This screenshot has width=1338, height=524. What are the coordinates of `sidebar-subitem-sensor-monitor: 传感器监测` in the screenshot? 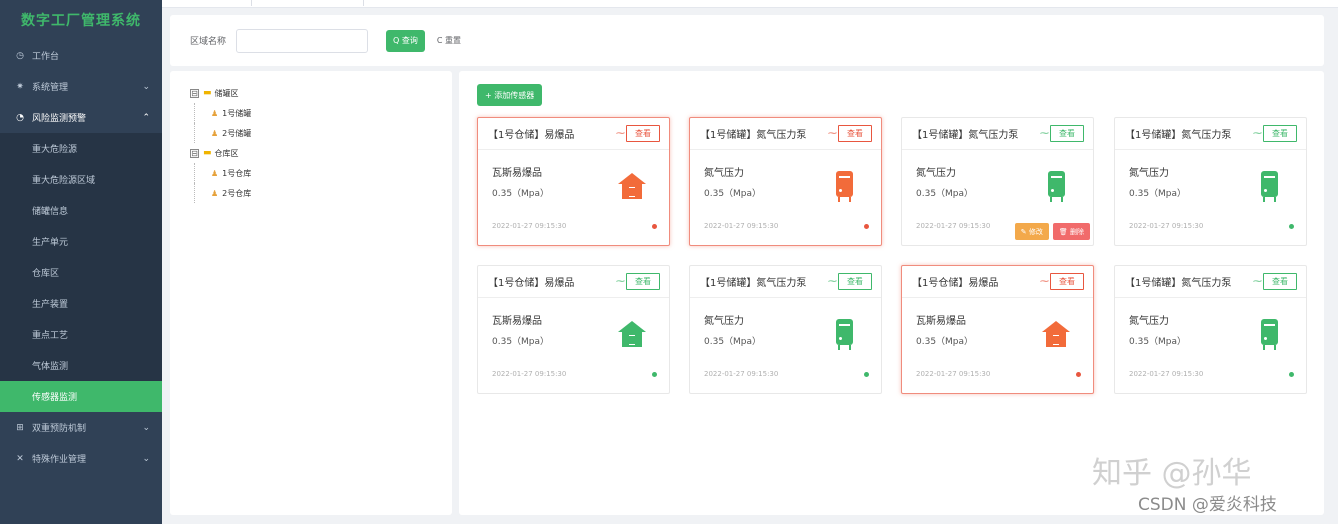 It's located at (81, 396).